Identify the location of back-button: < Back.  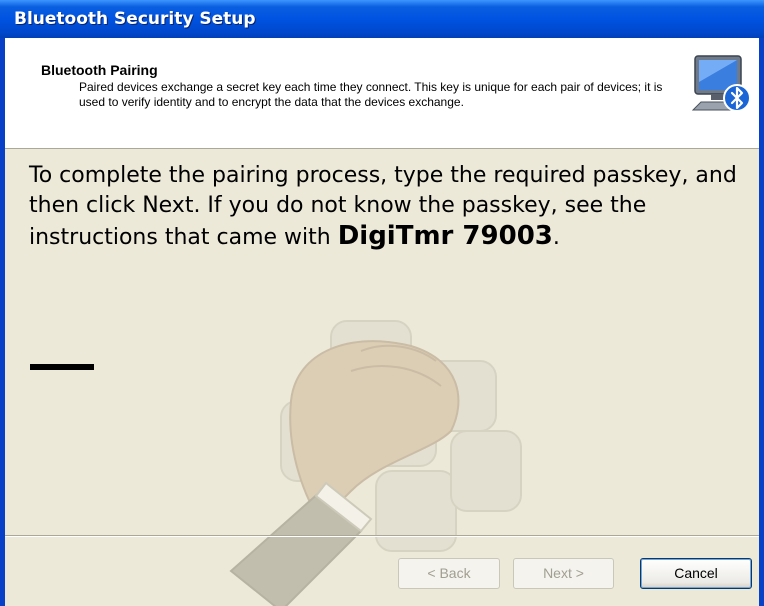
(449, 573).